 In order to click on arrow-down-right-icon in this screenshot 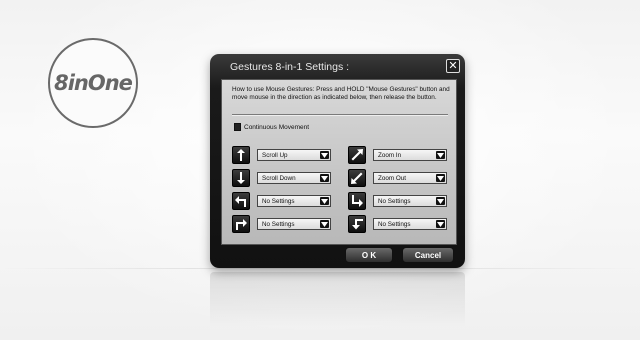, I will do `click(241, 224)`.